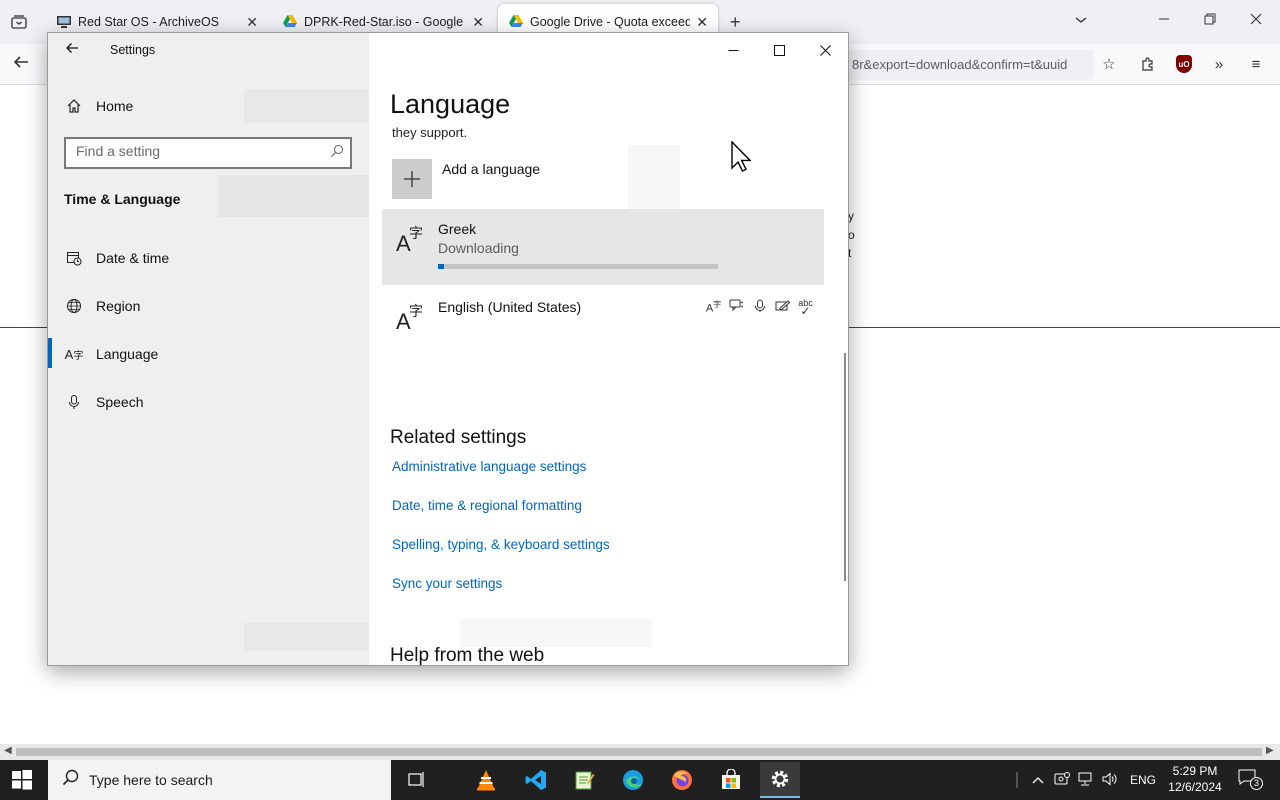 The height and width of the screenshot is (800, 1280). Describe the element at coordinates (64, 22) in the screenshot. I see `monitor-favicon-icon` at that location.